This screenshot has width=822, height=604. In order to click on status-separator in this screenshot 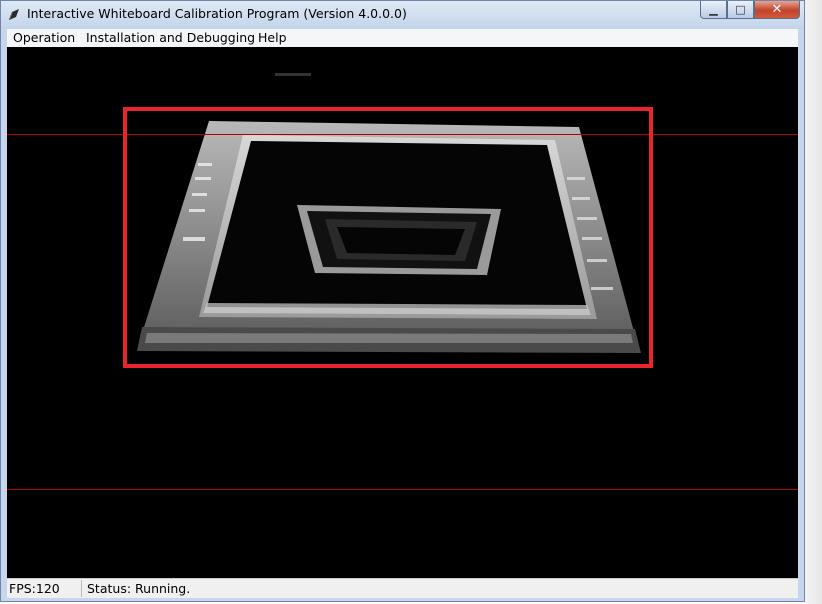, I will do `click(81, 588)`.